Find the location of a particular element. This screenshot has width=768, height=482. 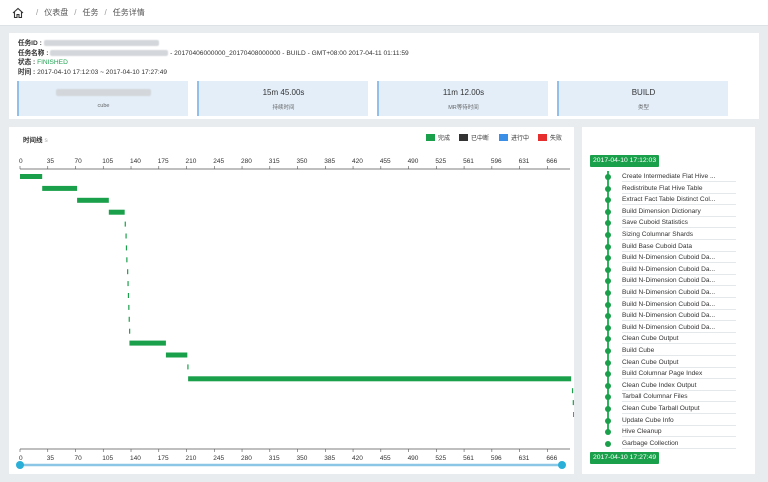

x-tick-label: 455 is located at coordinates (385, 458).